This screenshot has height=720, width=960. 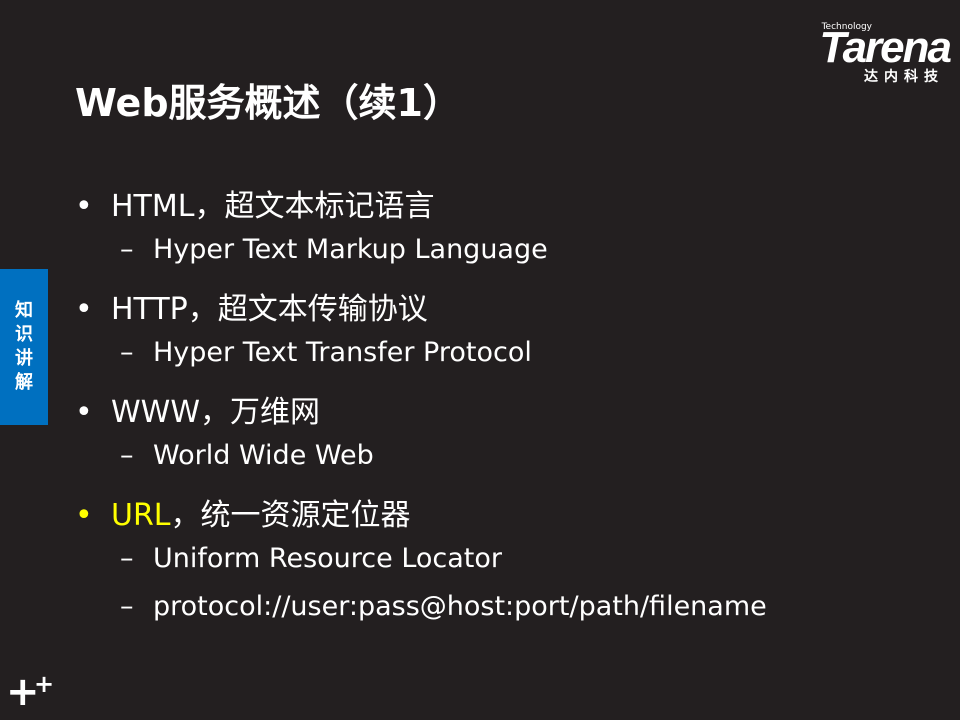 What do you see at coordinates (247, 455) in the screenshot?
I see `sub-bullet: – World Wide Web` at bounding box center [247, 455].